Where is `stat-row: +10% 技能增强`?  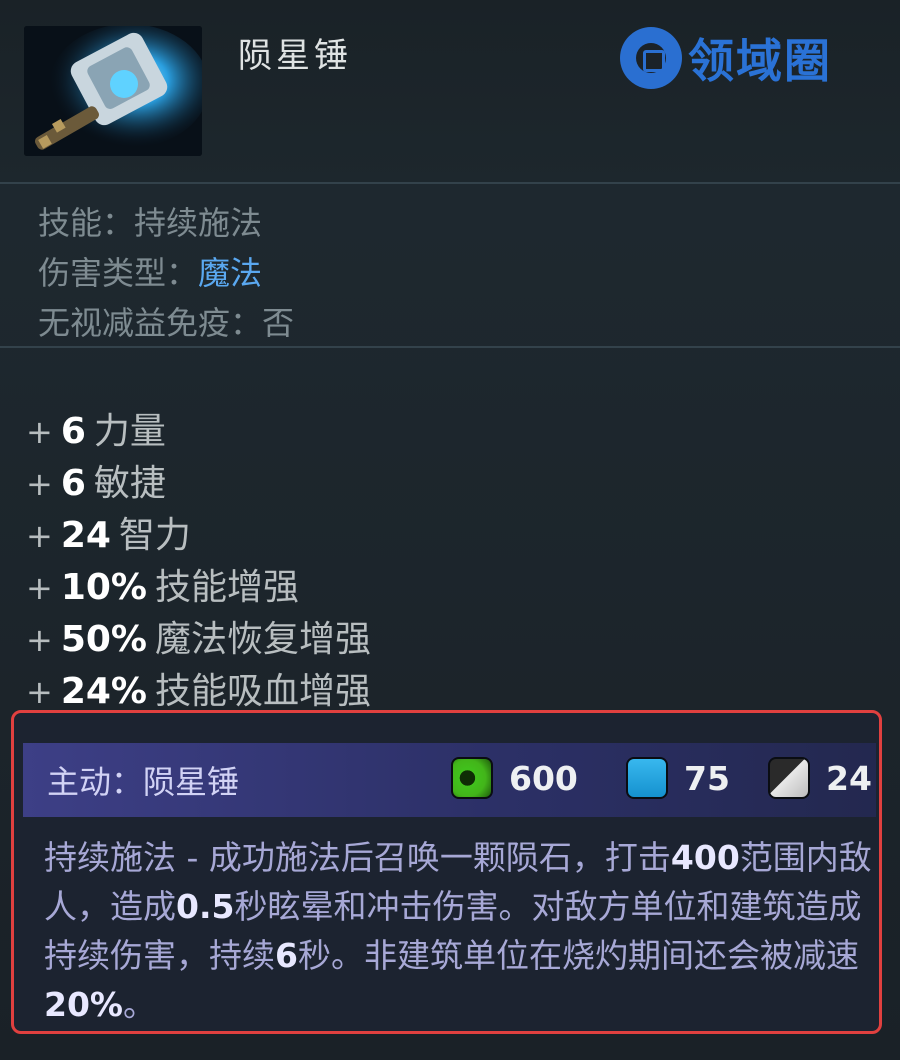
stat-row: +10% 技能增强 is located at coordinates (198, 588).